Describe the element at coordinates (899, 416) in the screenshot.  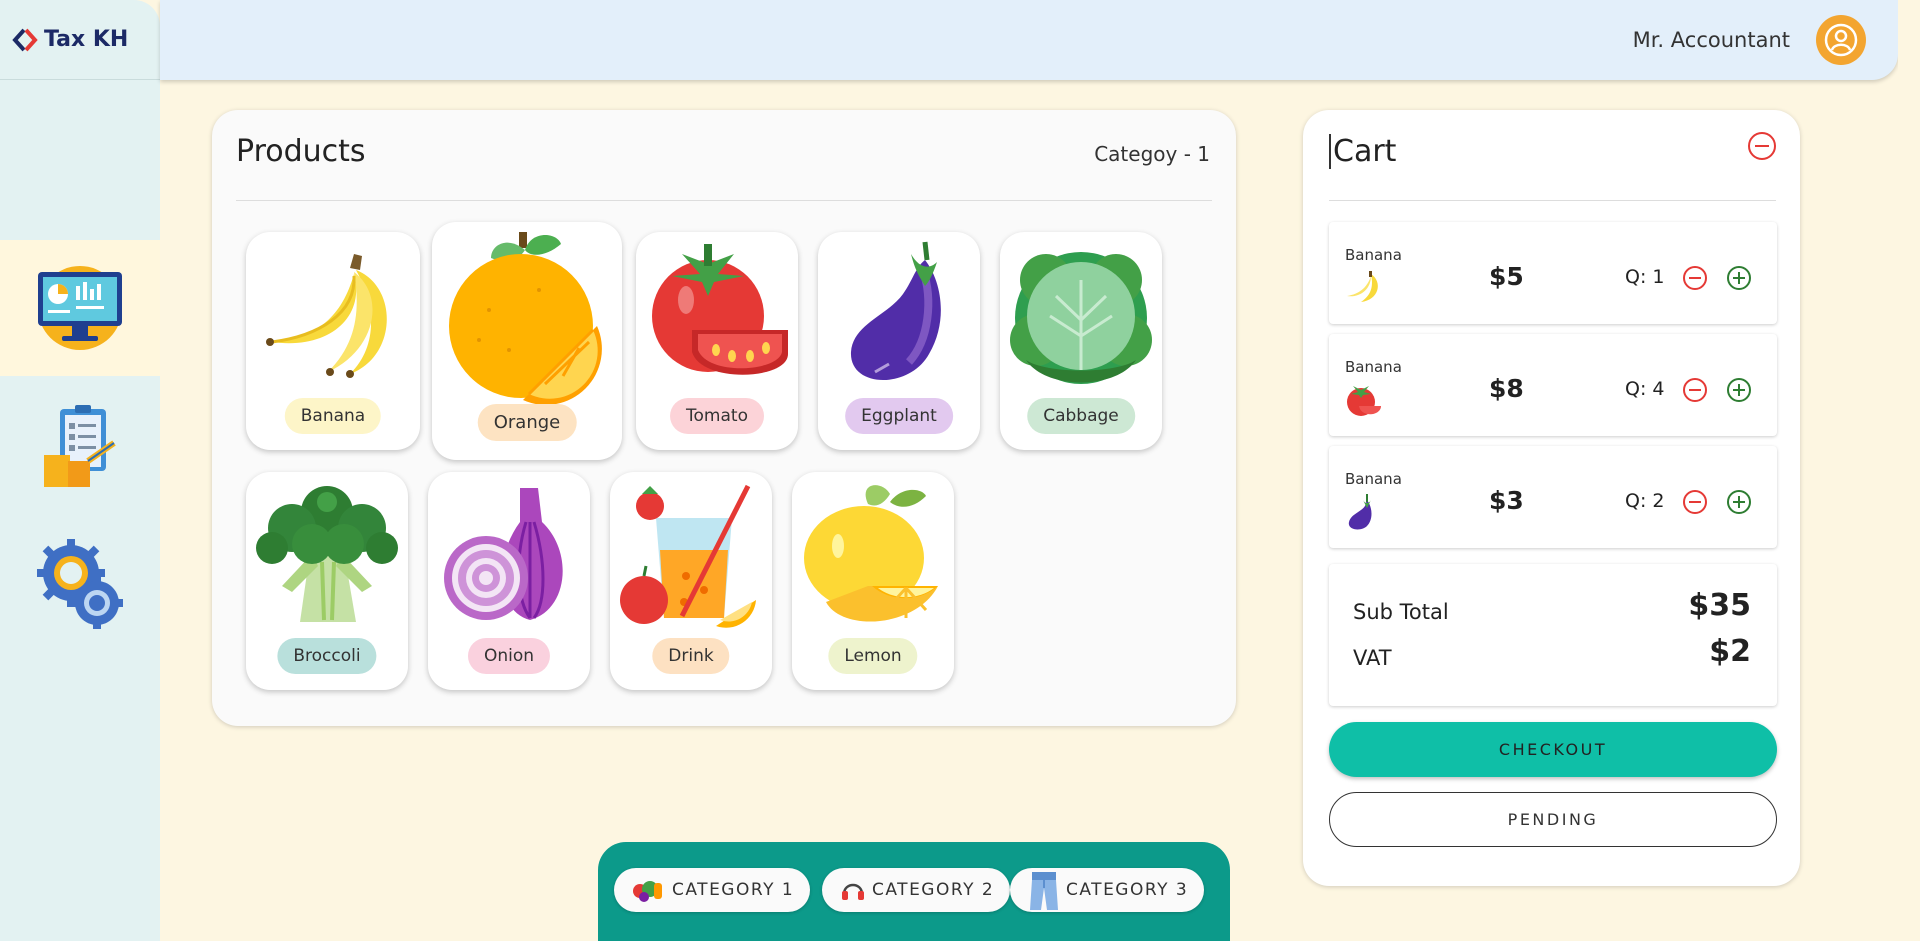
I see `product-label: Eggplant` at that location.